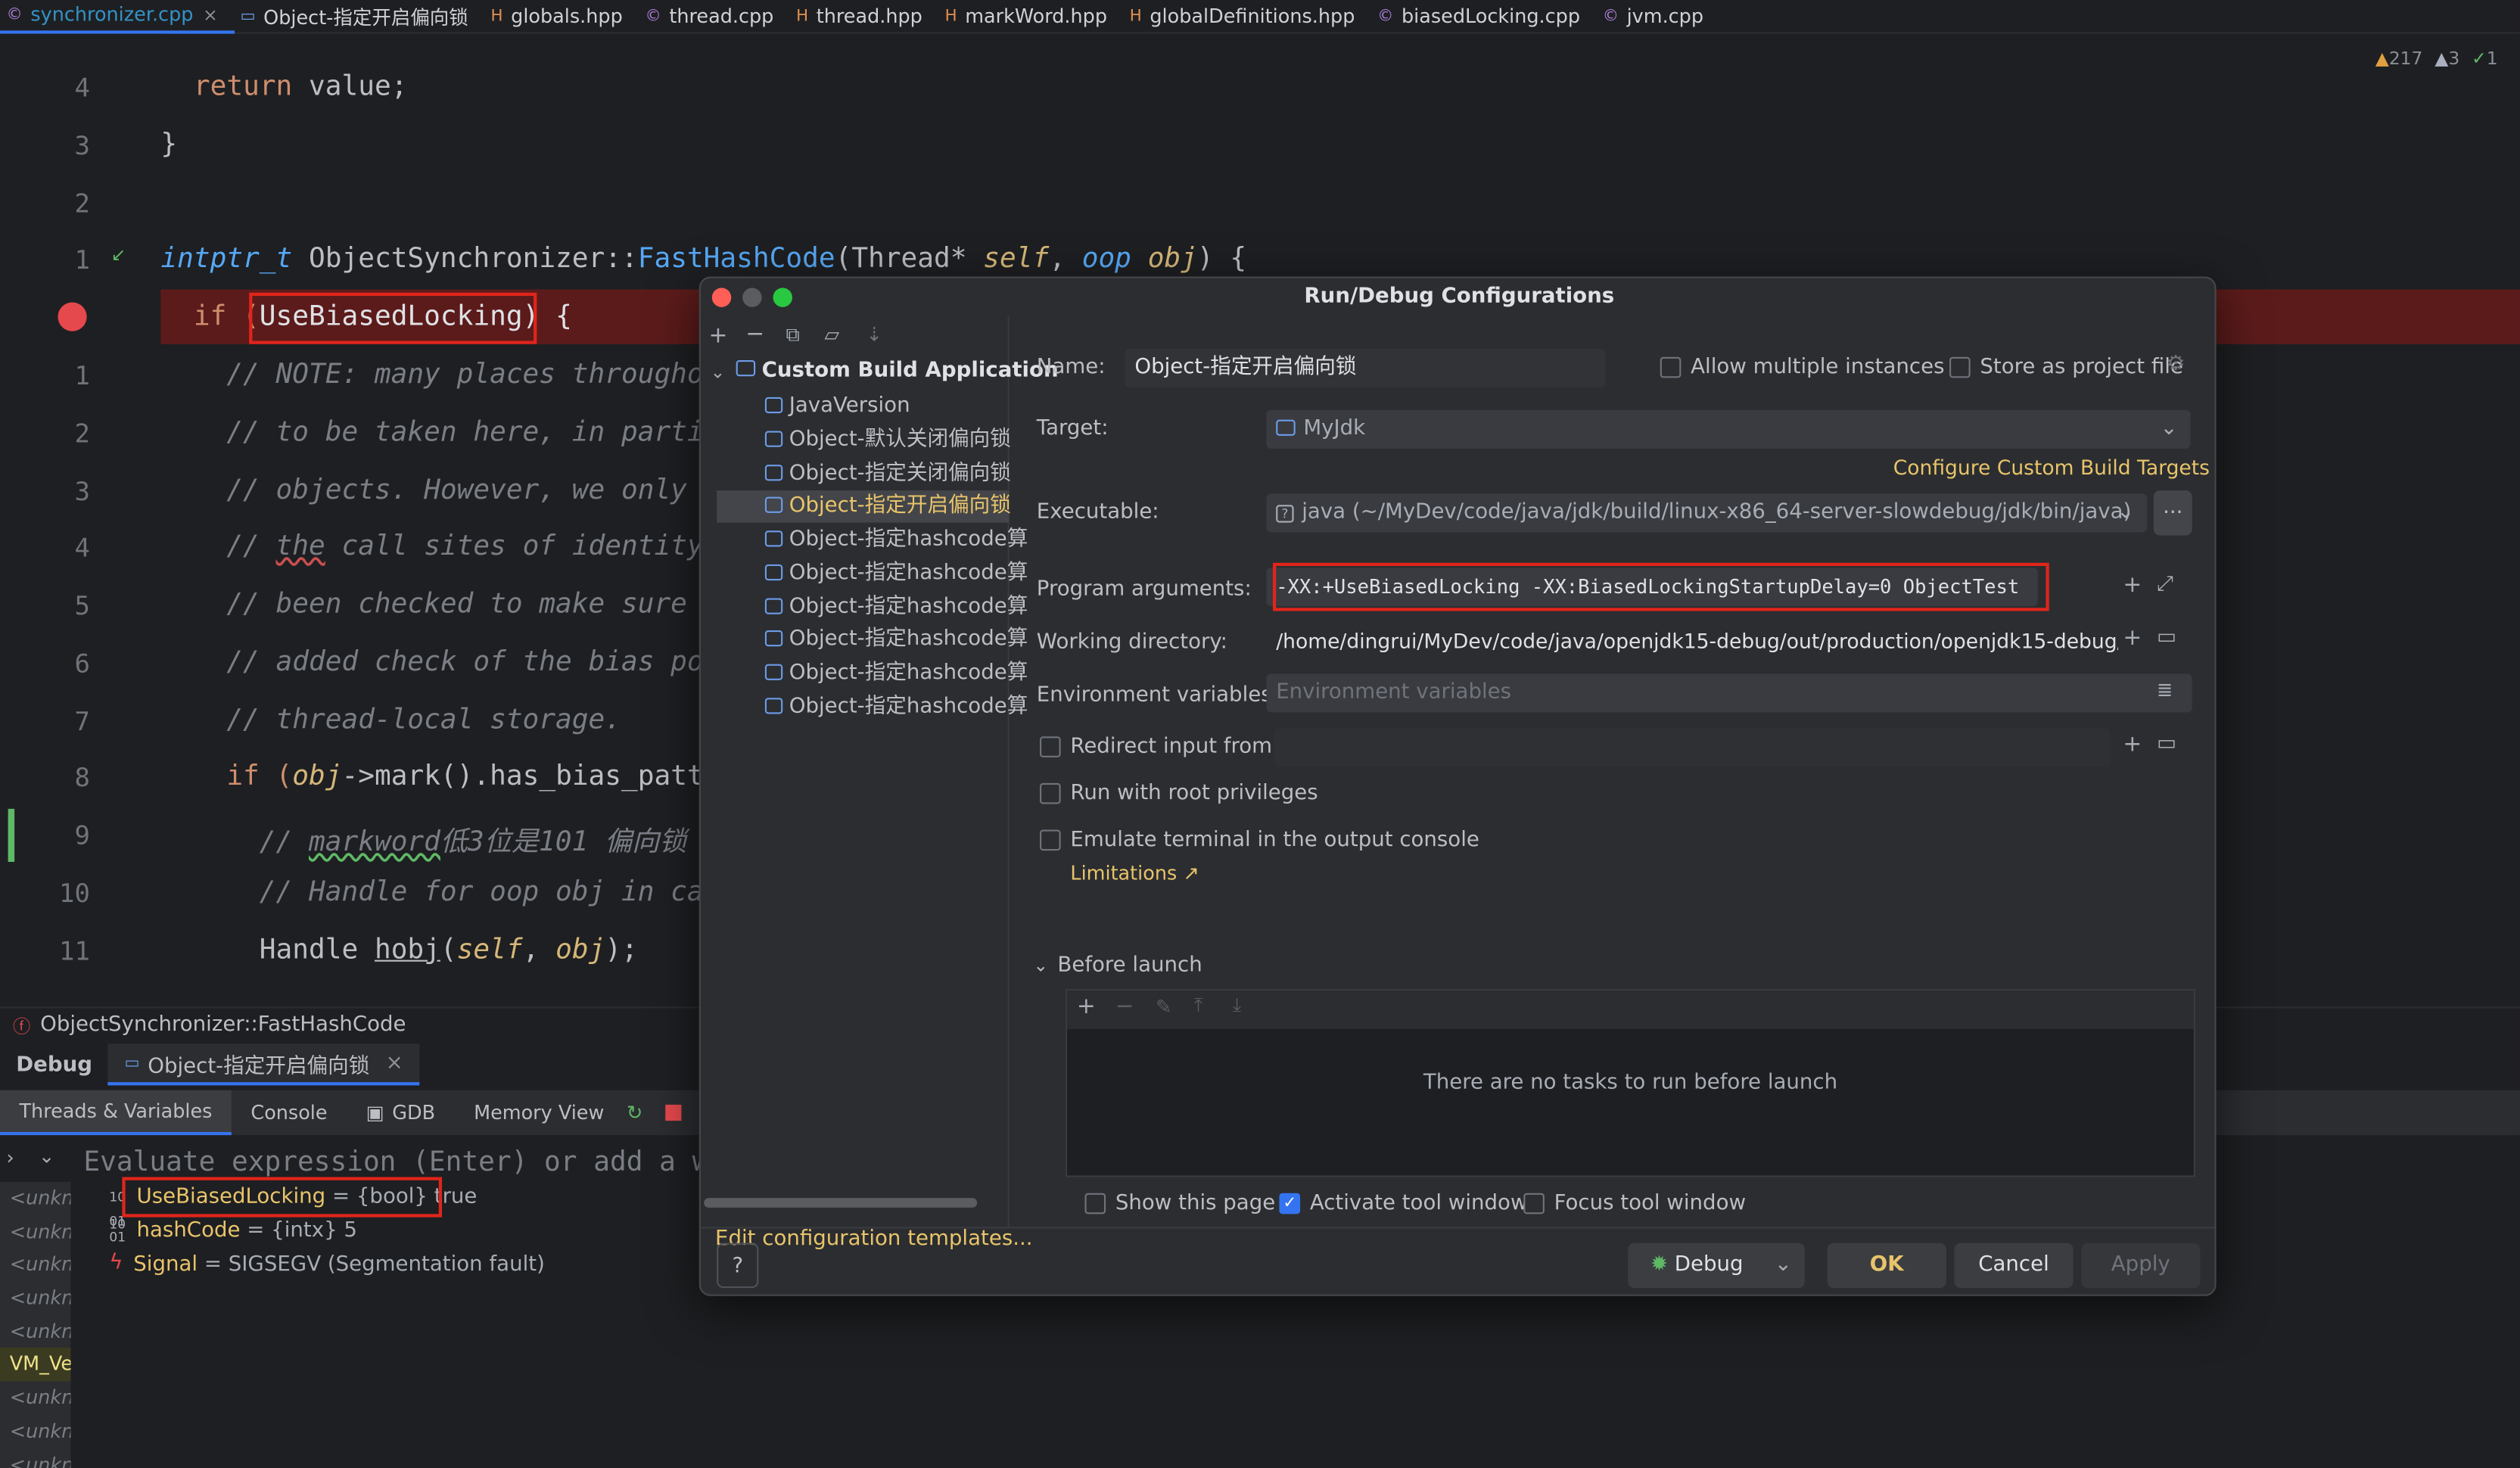 The width and height of the screenshot is (2520, 1468). Describe the element at coordinates (738, 1266) in the screenshot. I see `help-button: ?` at that location.